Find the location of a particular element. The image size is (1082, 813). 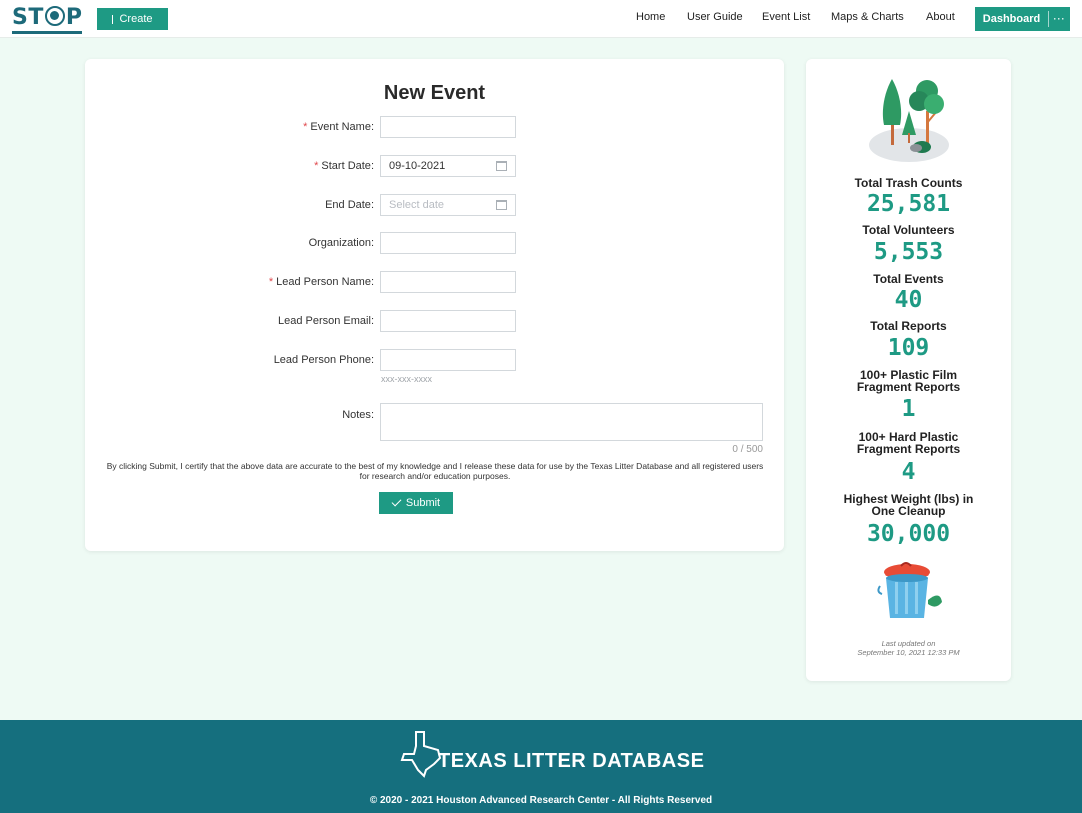

stat-value-total-reports: 109 is located at coordinates (908, 348).